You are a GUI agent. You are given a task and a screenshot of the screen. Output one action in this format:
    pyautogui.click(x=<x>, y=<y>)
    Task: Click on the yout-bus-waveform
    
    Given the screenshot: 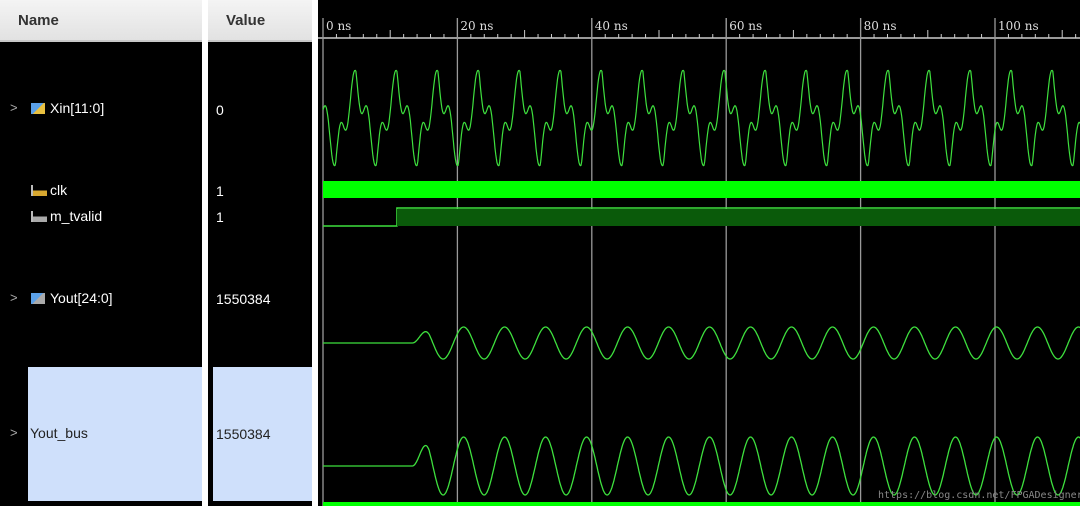 What is the action you would take?
    pyautogui.click(x=701, y=466)
    